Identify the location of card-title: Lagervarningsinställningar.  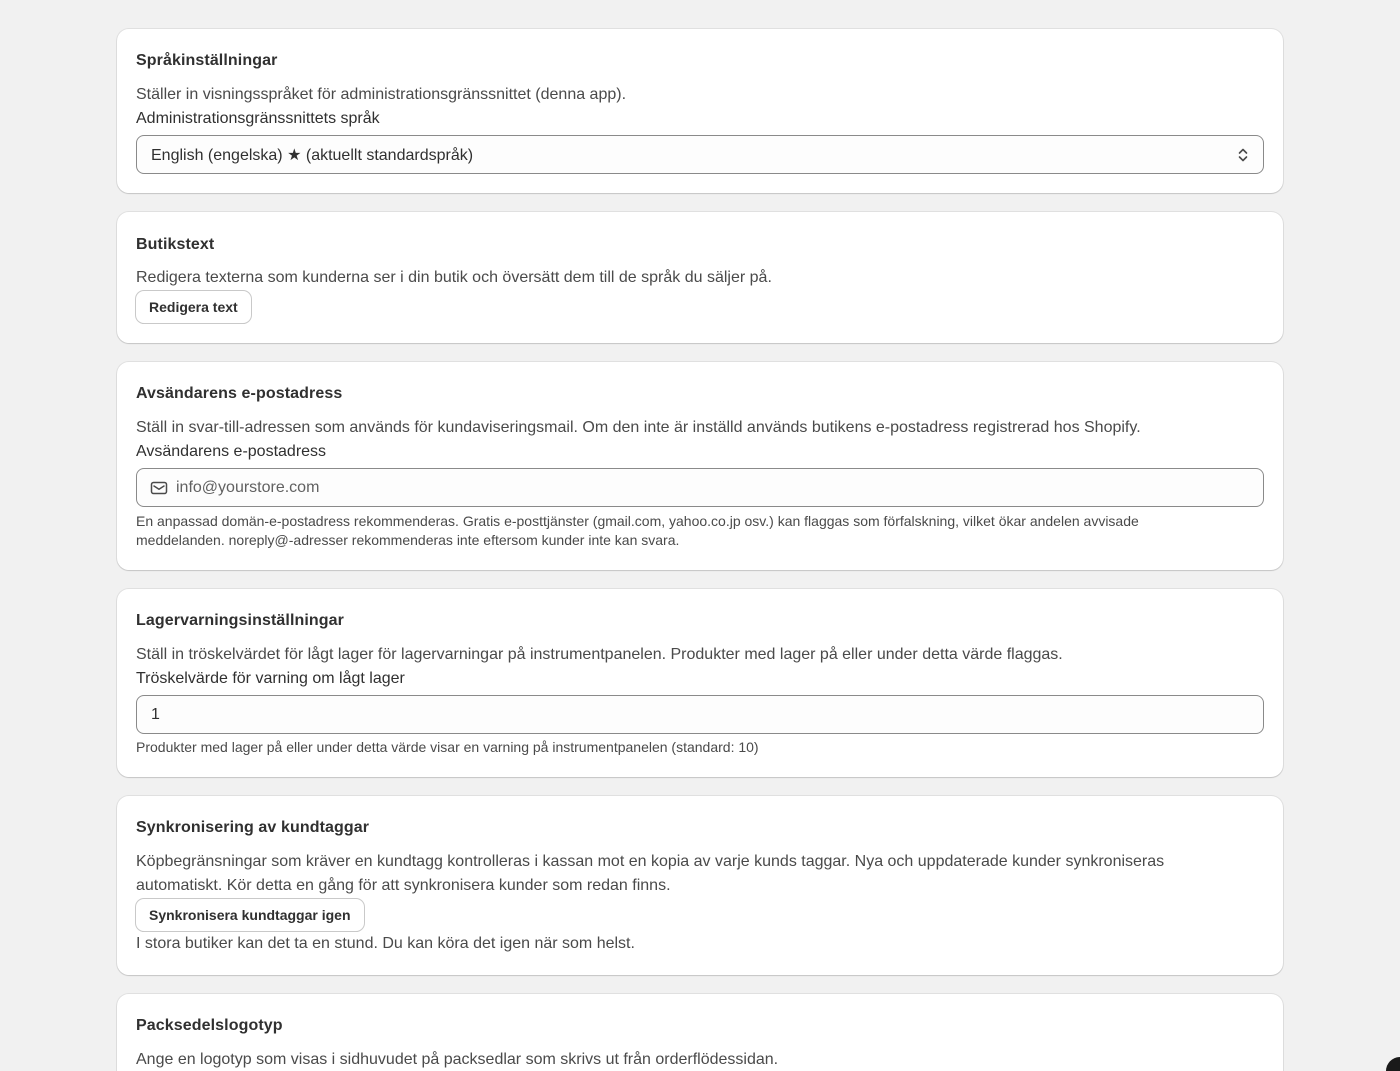
(240, 620).